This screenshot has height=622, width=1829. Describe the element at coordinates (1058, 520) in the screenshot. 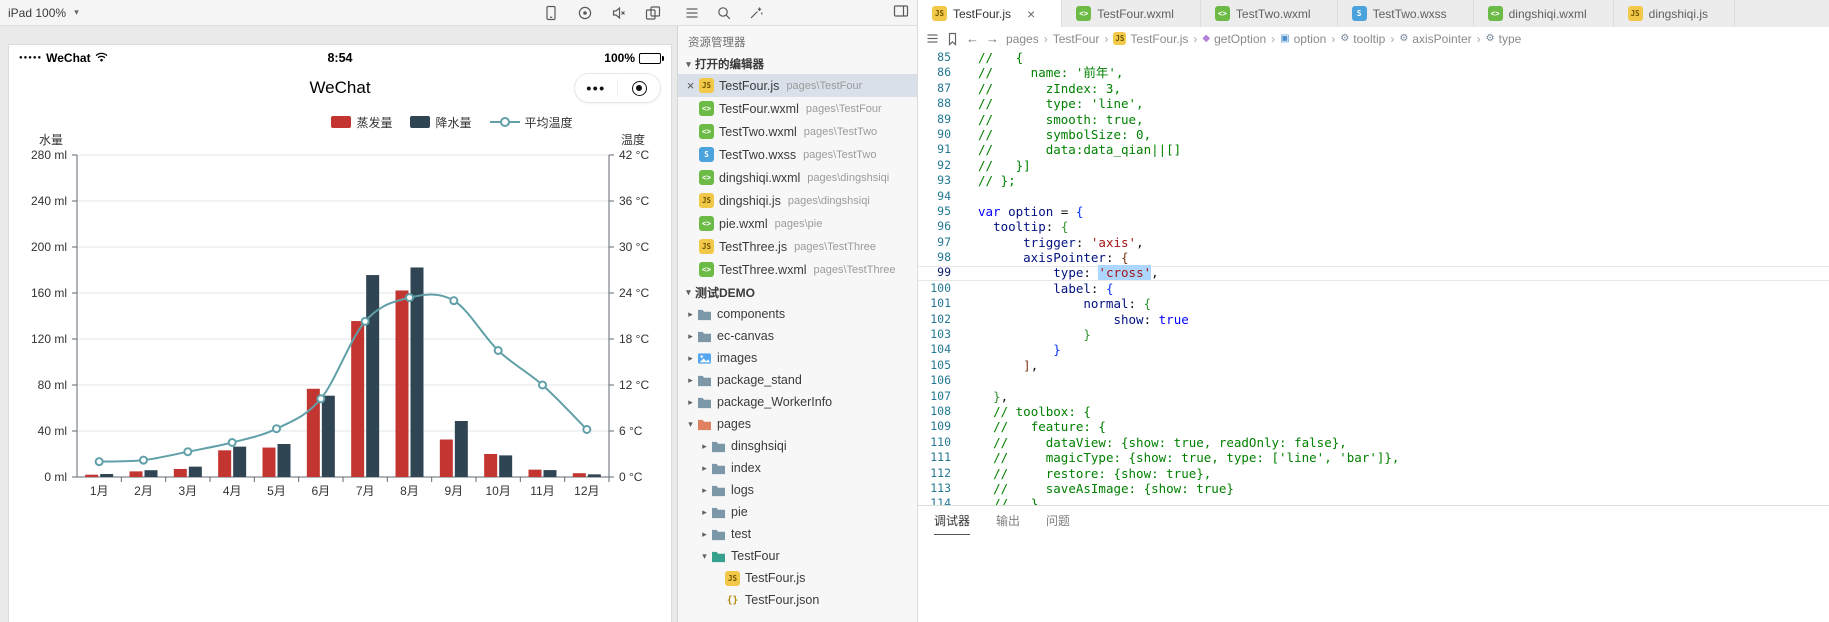

I see `panel-tab-问题: 问题` at that location.